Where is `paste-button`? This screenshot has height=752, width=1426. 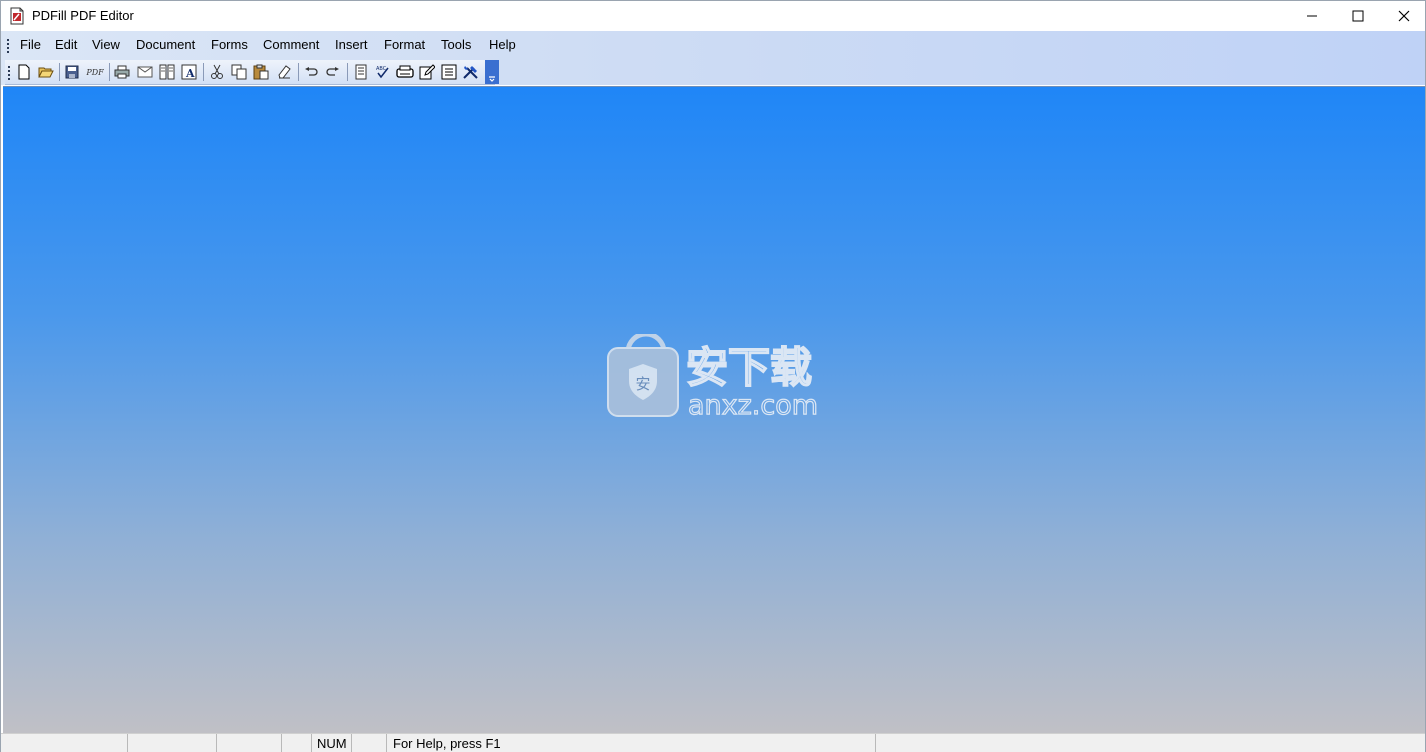
paste-button is located at coordinates (261, 72).